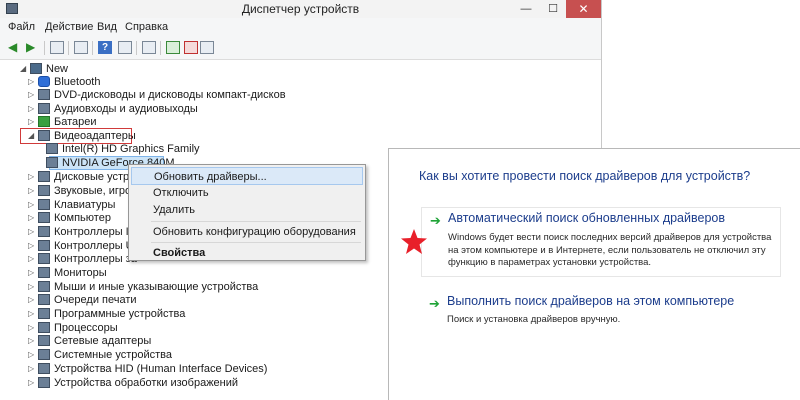 Image resolution: width=800 pixels, height=400 pixels. What do you see at coordinates (170, 95) in the screenshot?
I see `tree-item-label: DVD-дисководы и дисководы компакт-дисков` at bounding box center [170, 95].